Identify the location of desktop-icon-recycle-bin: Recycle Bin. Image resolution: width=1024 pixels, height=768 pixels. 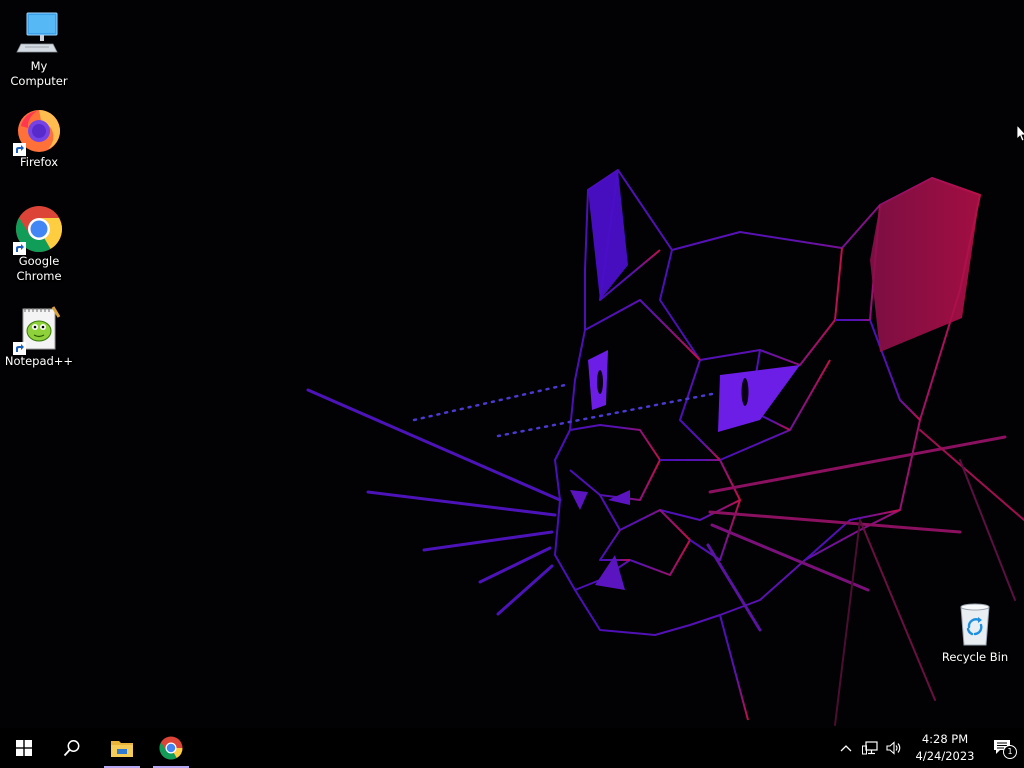
(975, 633).